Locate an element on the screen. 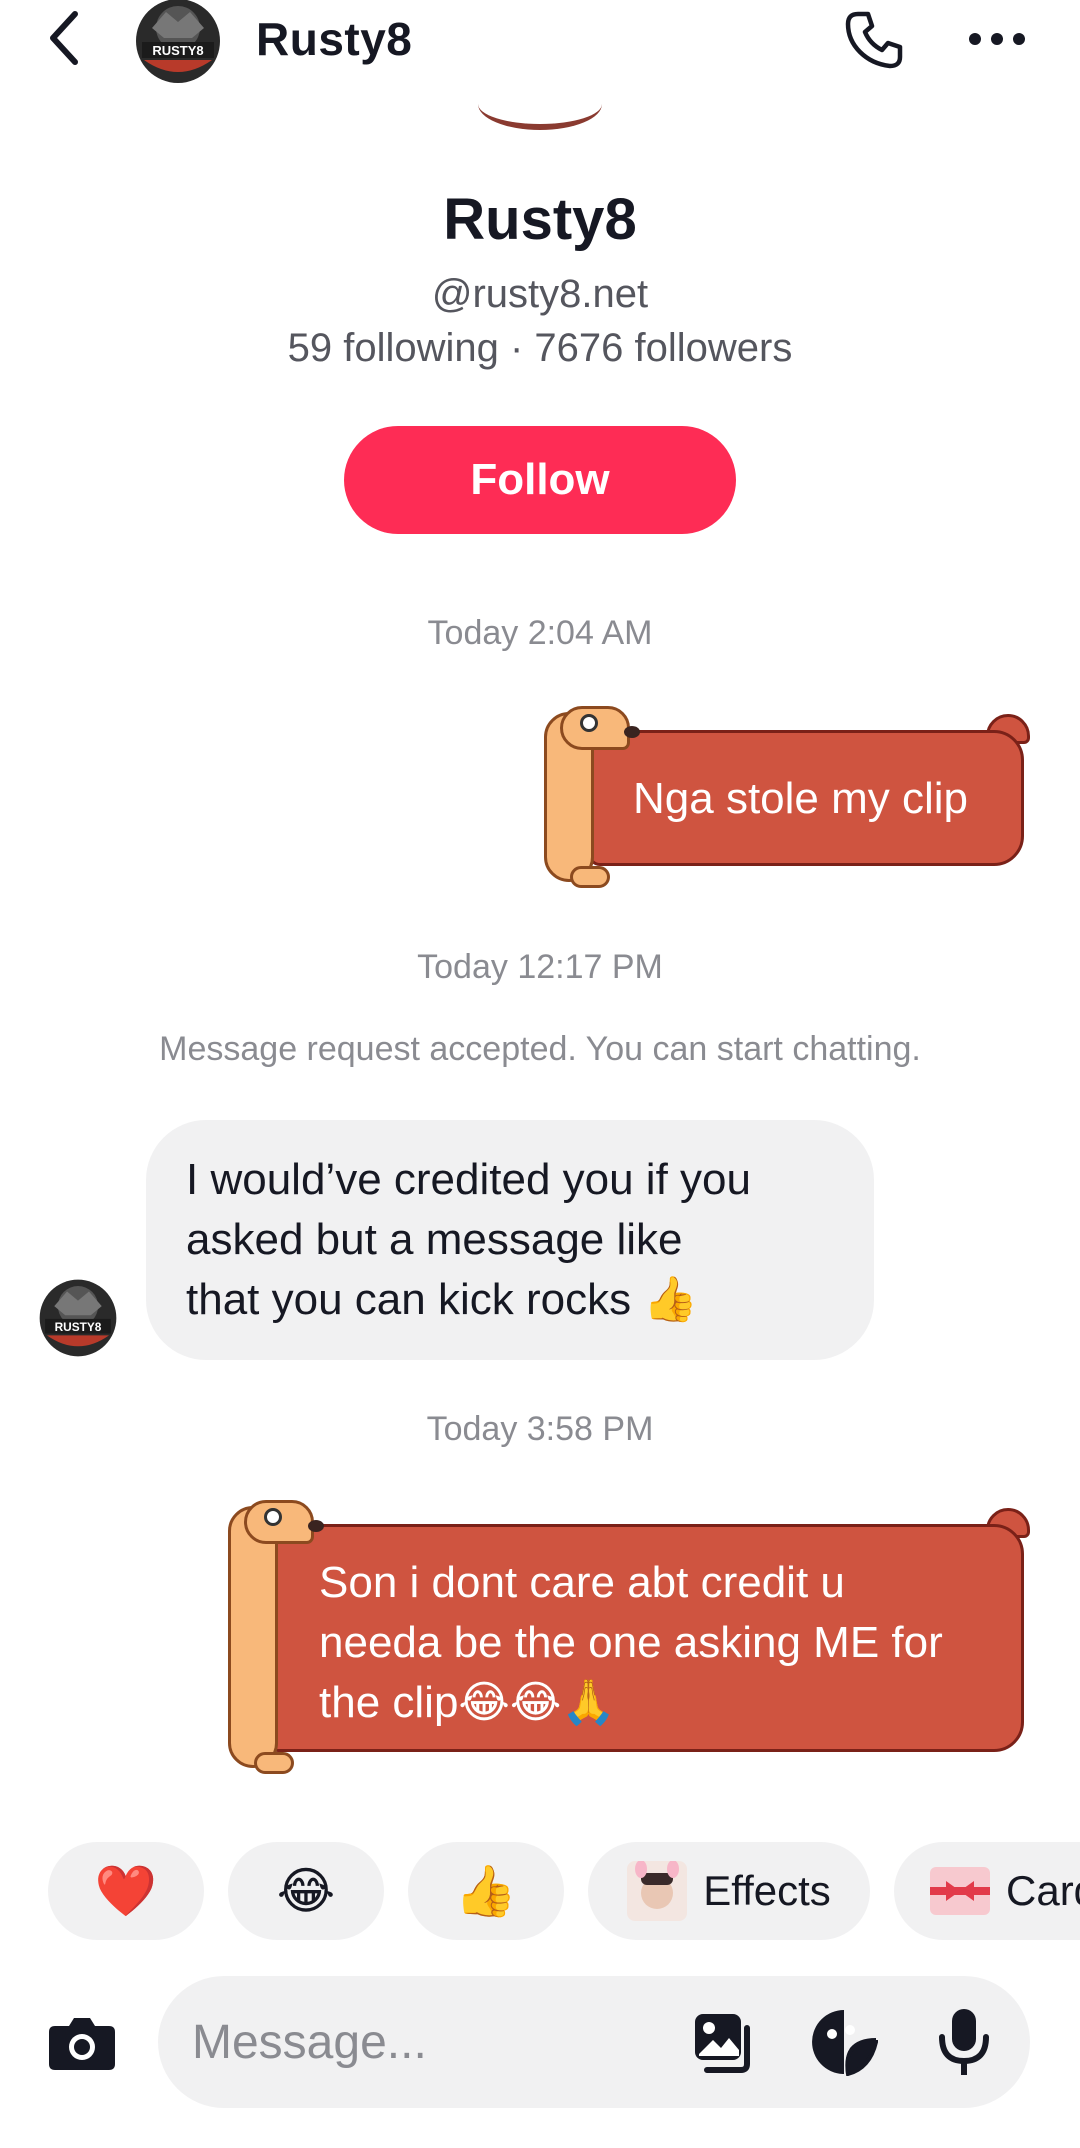 This screenshot has width=1080, height=2148. sticker-bubble-body: Nga stole my clip is located at coordinates (806, 798).